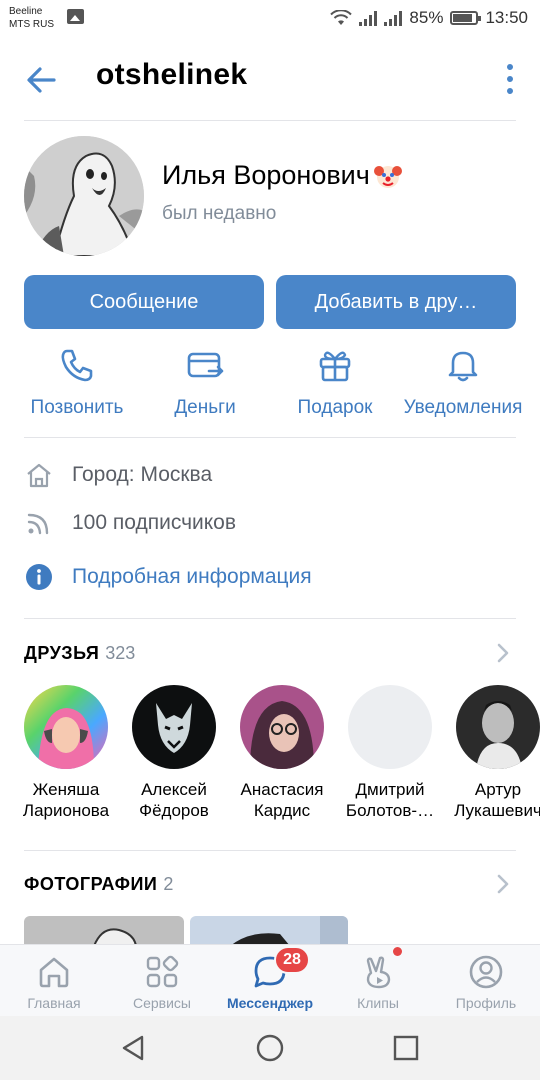 The height and width of the screenshot is (1080, 540). I want to click on friend-avatar-placeholder, so click(390, 727).